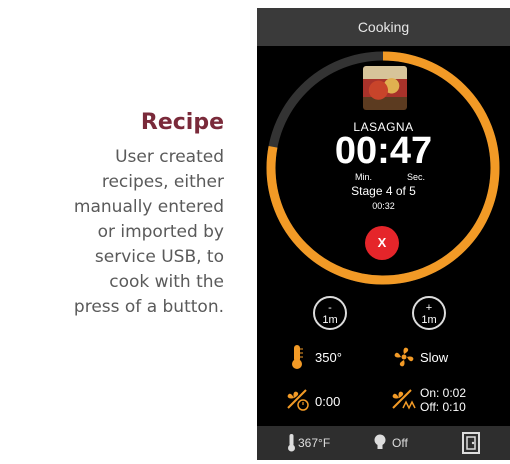  What do you see at coordinates (162, 182) in the screenshot?
I see `description-line: recipes, either` at bounding box center [162, 182].